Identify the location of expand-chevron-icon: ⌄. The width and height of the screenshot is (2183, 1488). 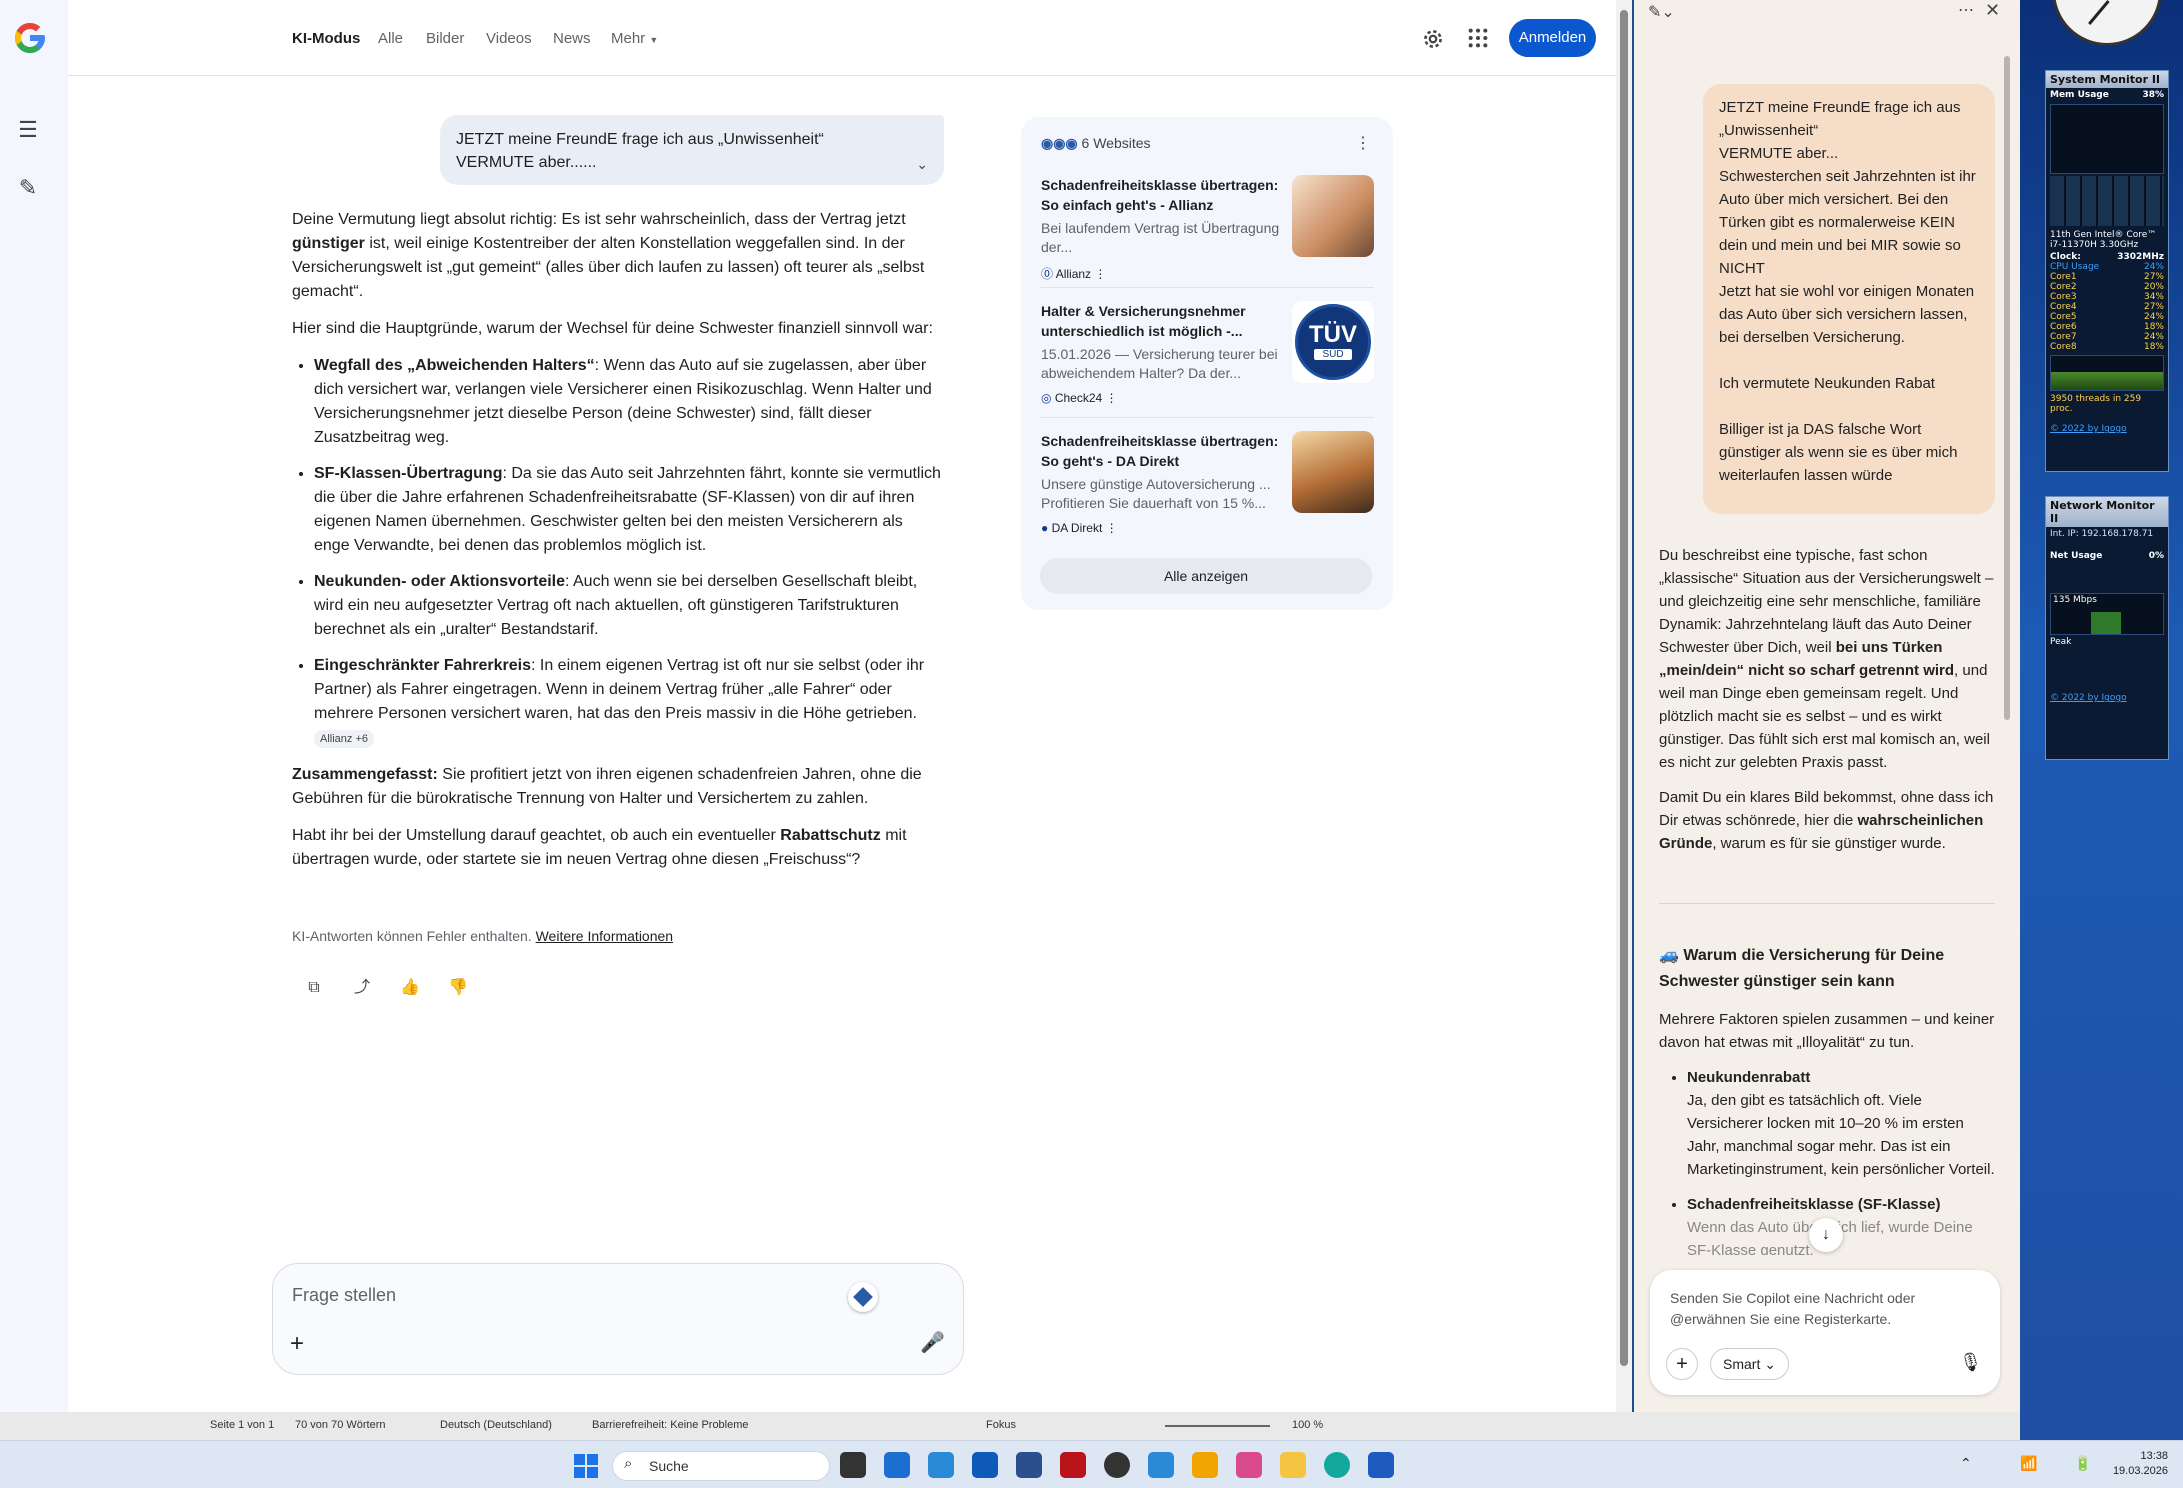
(922, 164).